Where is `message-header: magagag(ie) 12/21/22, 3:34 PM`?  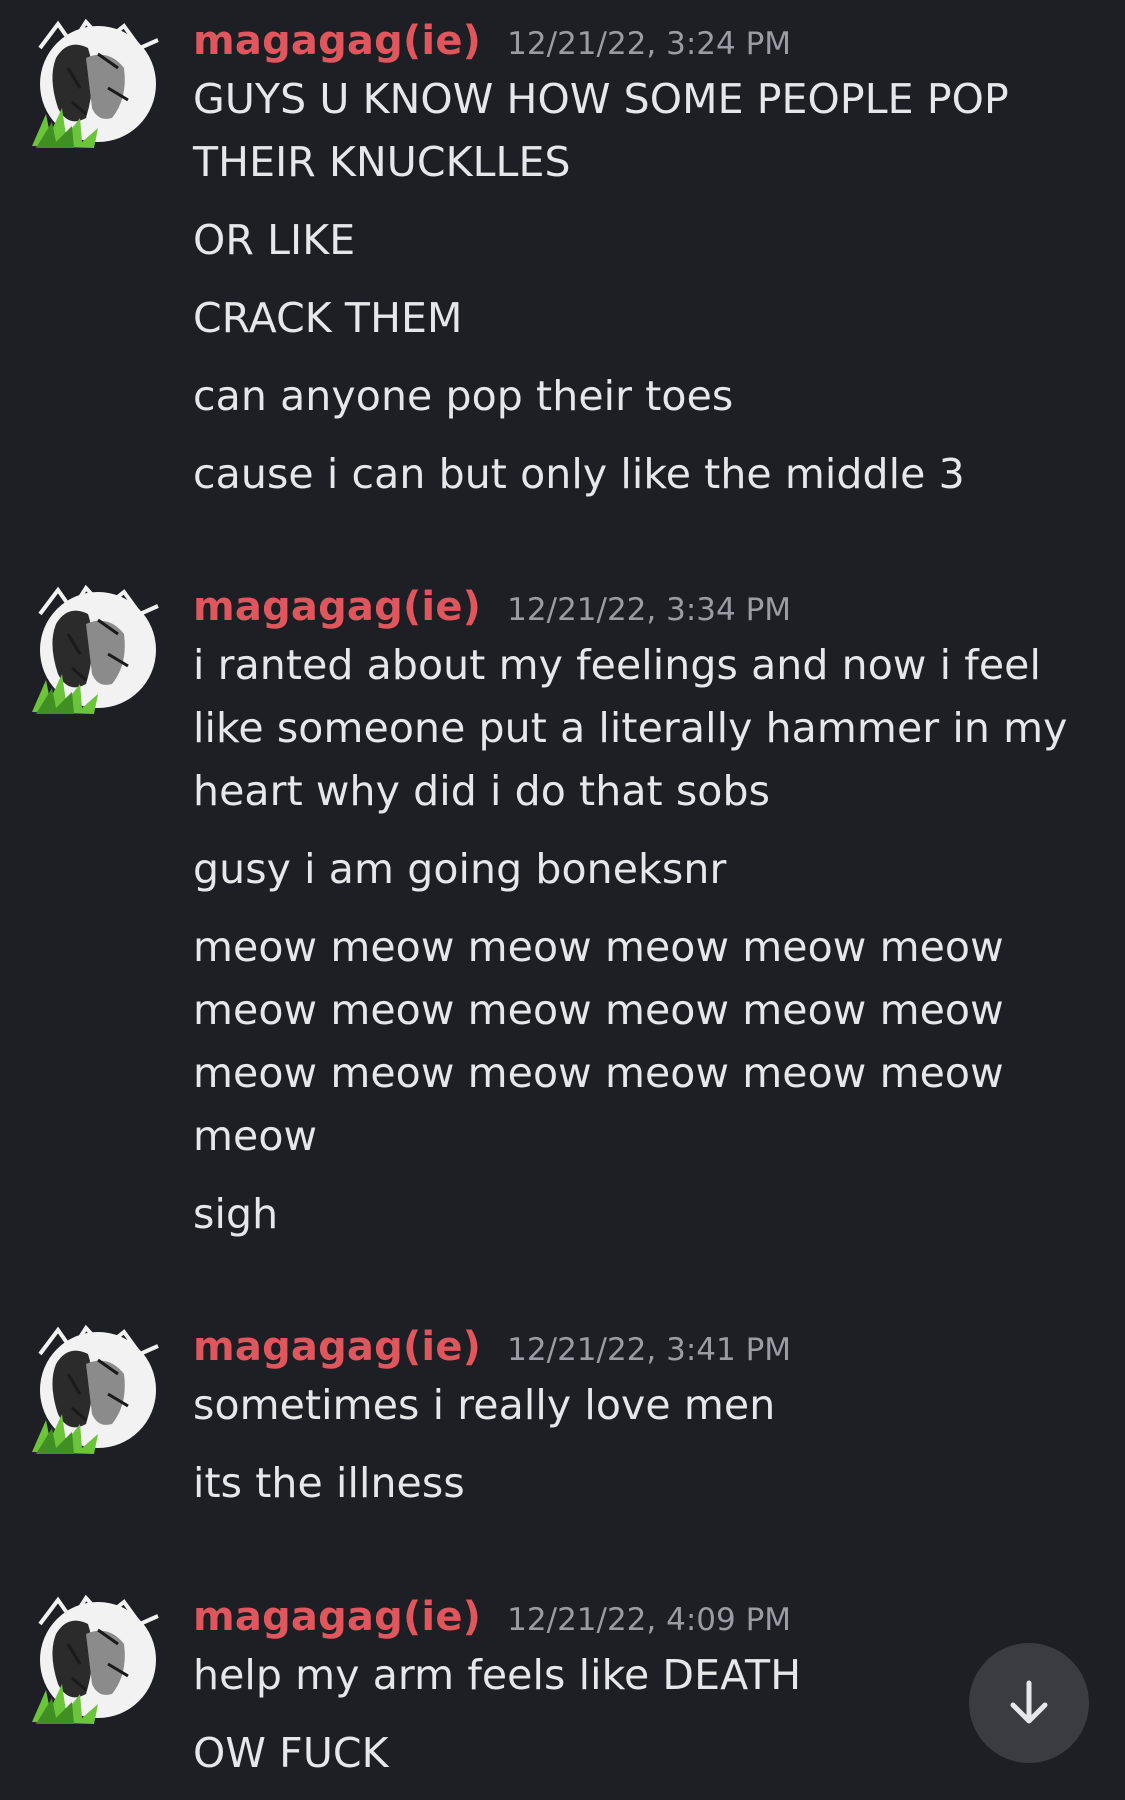 message-header: magagag(ie) 12/21/22, 3:34 PM is located at coordinates (633, 609).